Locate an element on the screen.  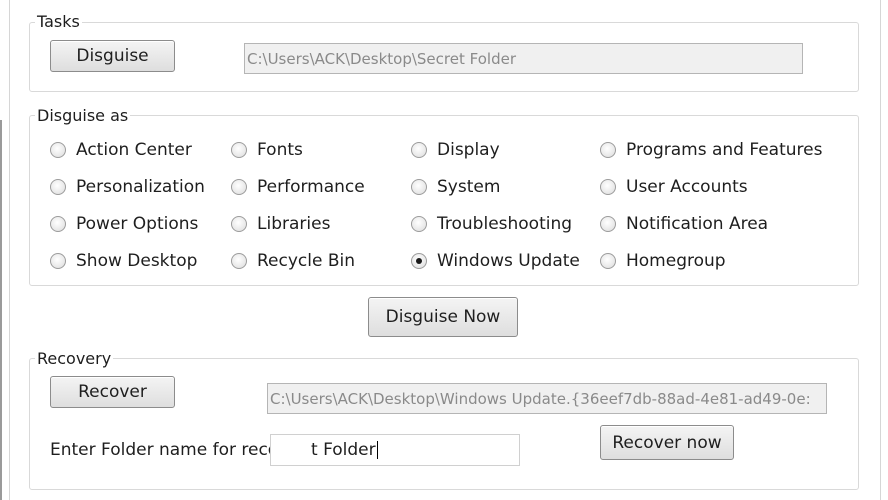
text-caret is located at coordinates (377, 450).